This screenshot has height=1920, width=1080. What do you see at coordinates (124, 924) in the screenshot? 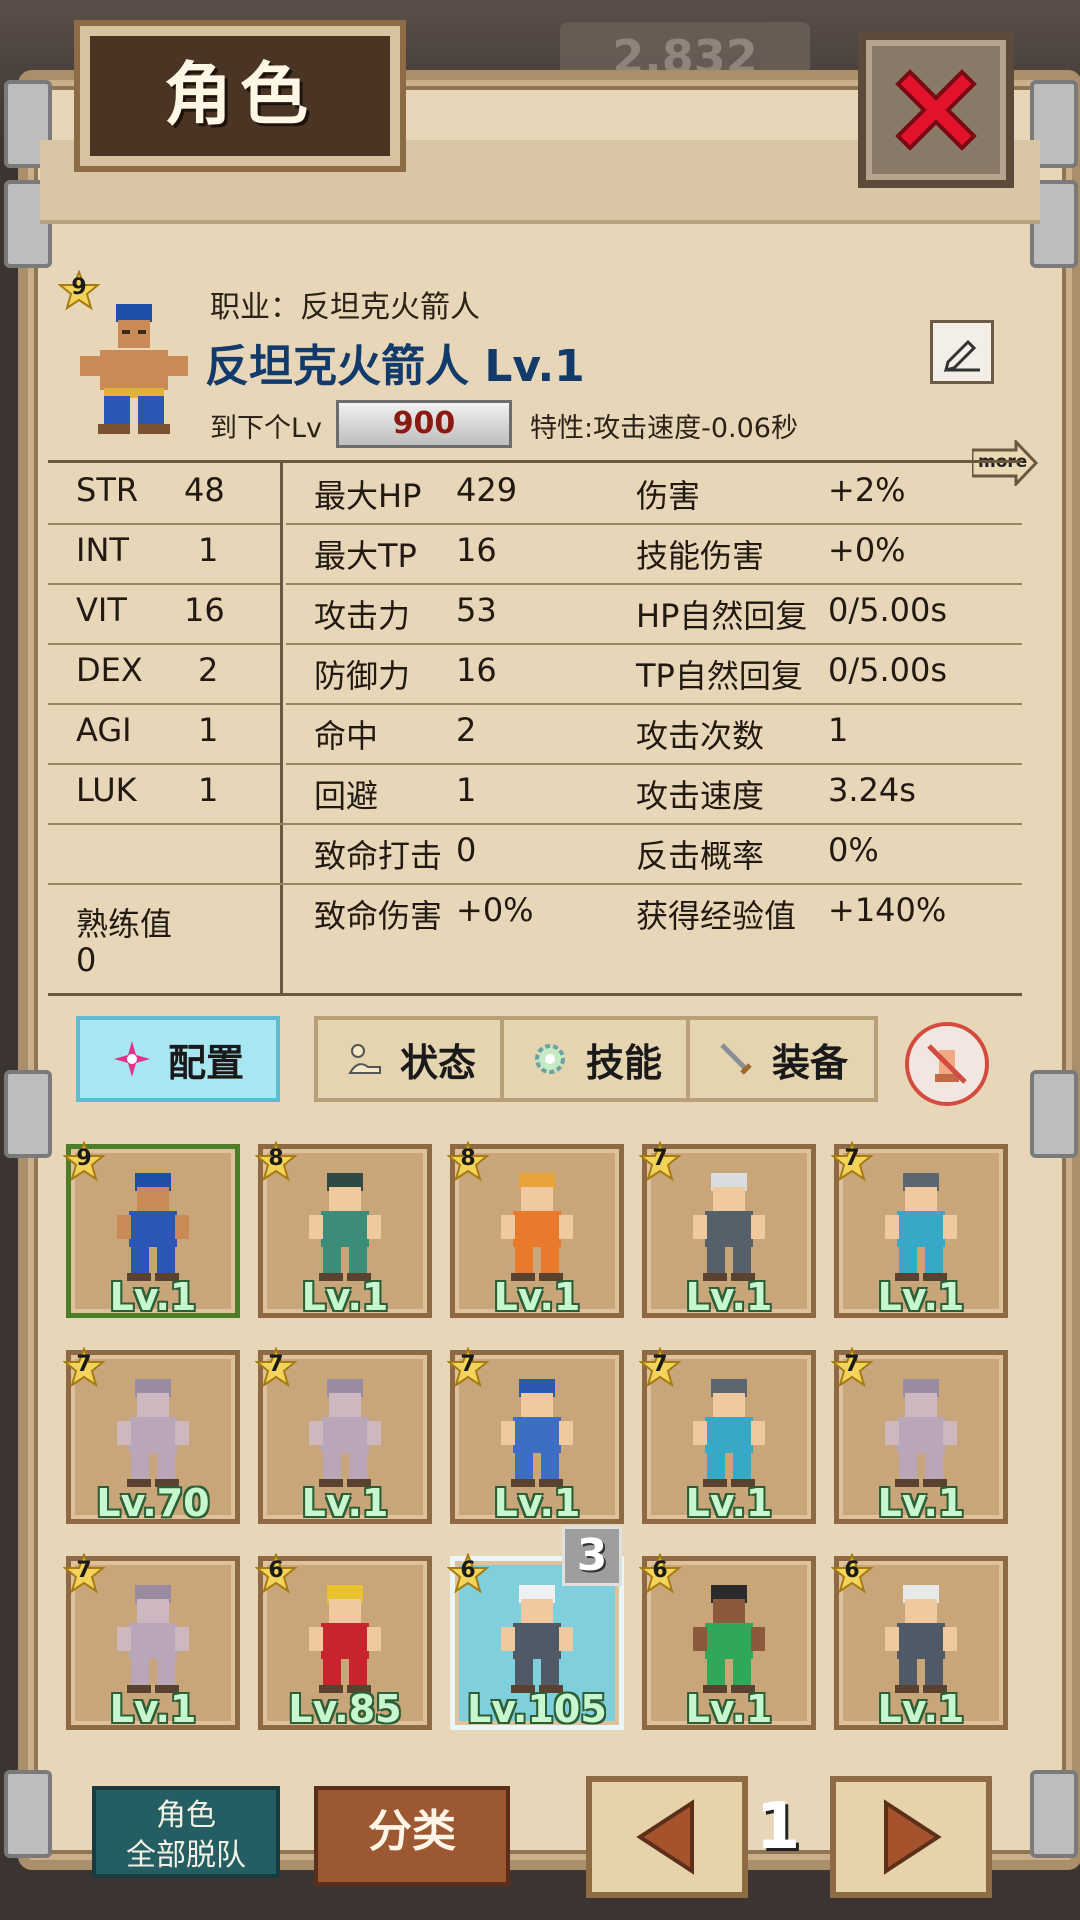
I see `mastery-label: 熟练值` at bounding box center [124, 924].